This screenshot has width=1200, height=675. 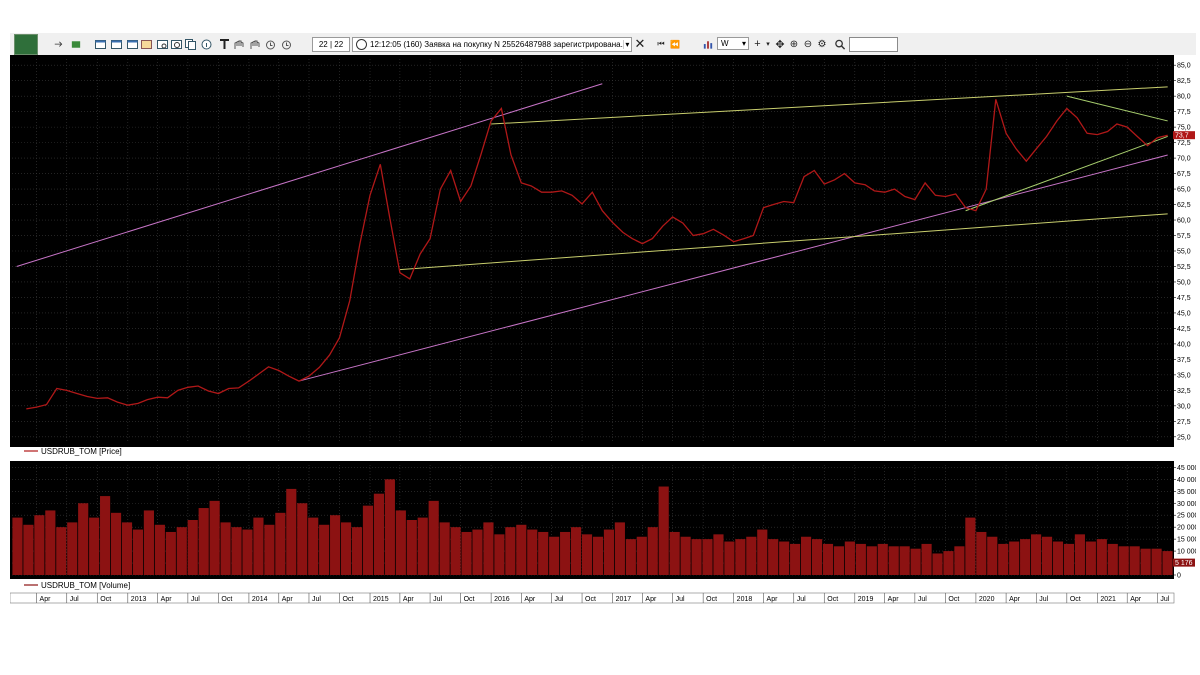 What do you see at coordinates (780, 44) in the screenshot?
I see `move-icon: ✥` at bounding box center [780, 44].